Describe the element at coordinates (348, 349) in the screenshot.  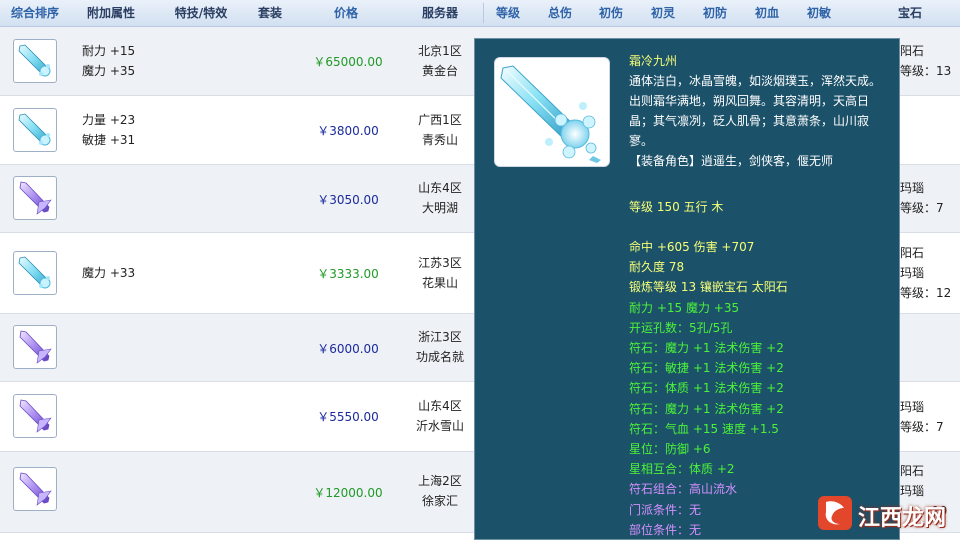
I see `price: ￥6000.00` at that location.